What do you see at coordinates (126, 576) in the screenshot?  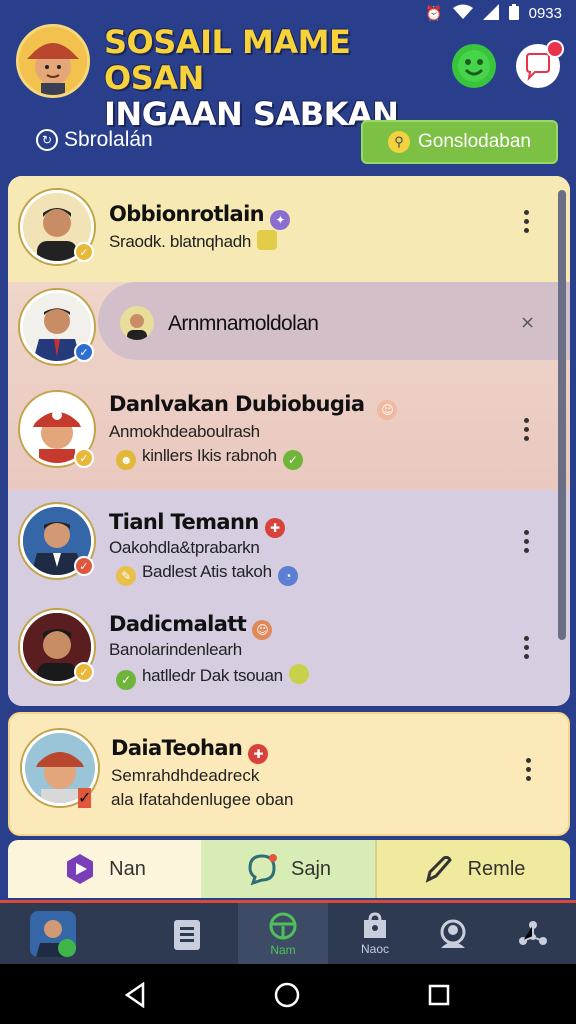 I see `emoji-icon: ✎` at bounding box center [126, 576].